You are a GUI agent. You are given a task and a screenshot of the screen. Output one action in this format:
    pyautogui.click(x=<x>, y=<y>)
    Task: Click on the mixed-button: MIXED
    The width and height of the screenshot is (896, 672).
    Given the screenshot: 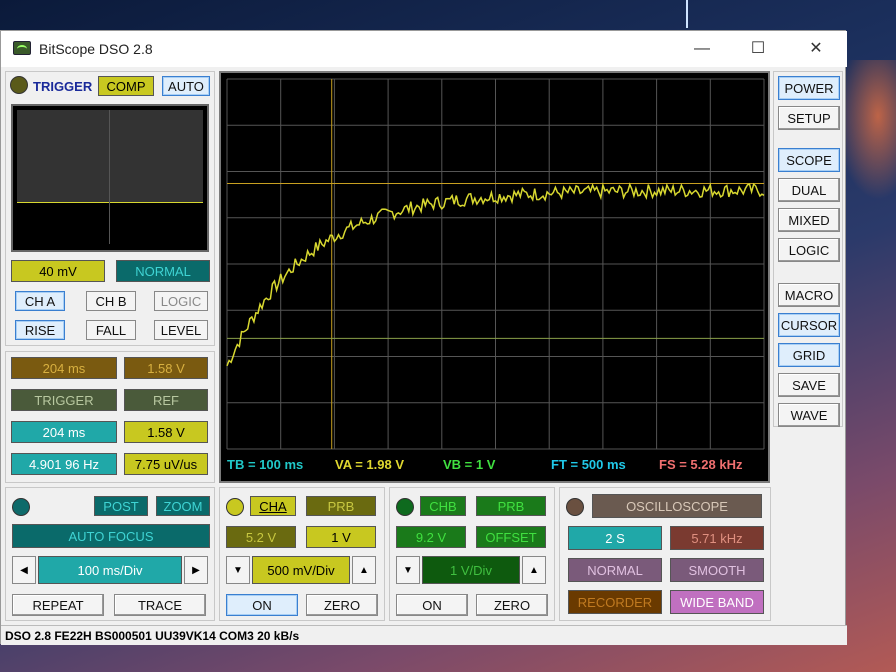 What is the action you would take?
    pyautogui.click(x=809, y=220)
    